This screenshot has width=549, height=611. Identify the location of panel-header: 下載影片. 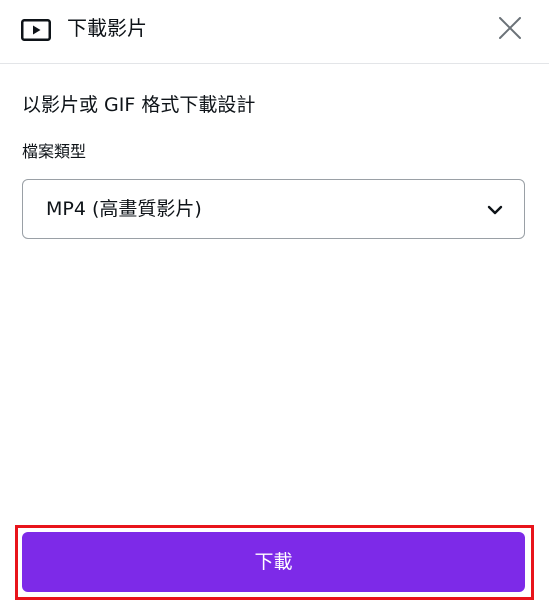
(274, 32).